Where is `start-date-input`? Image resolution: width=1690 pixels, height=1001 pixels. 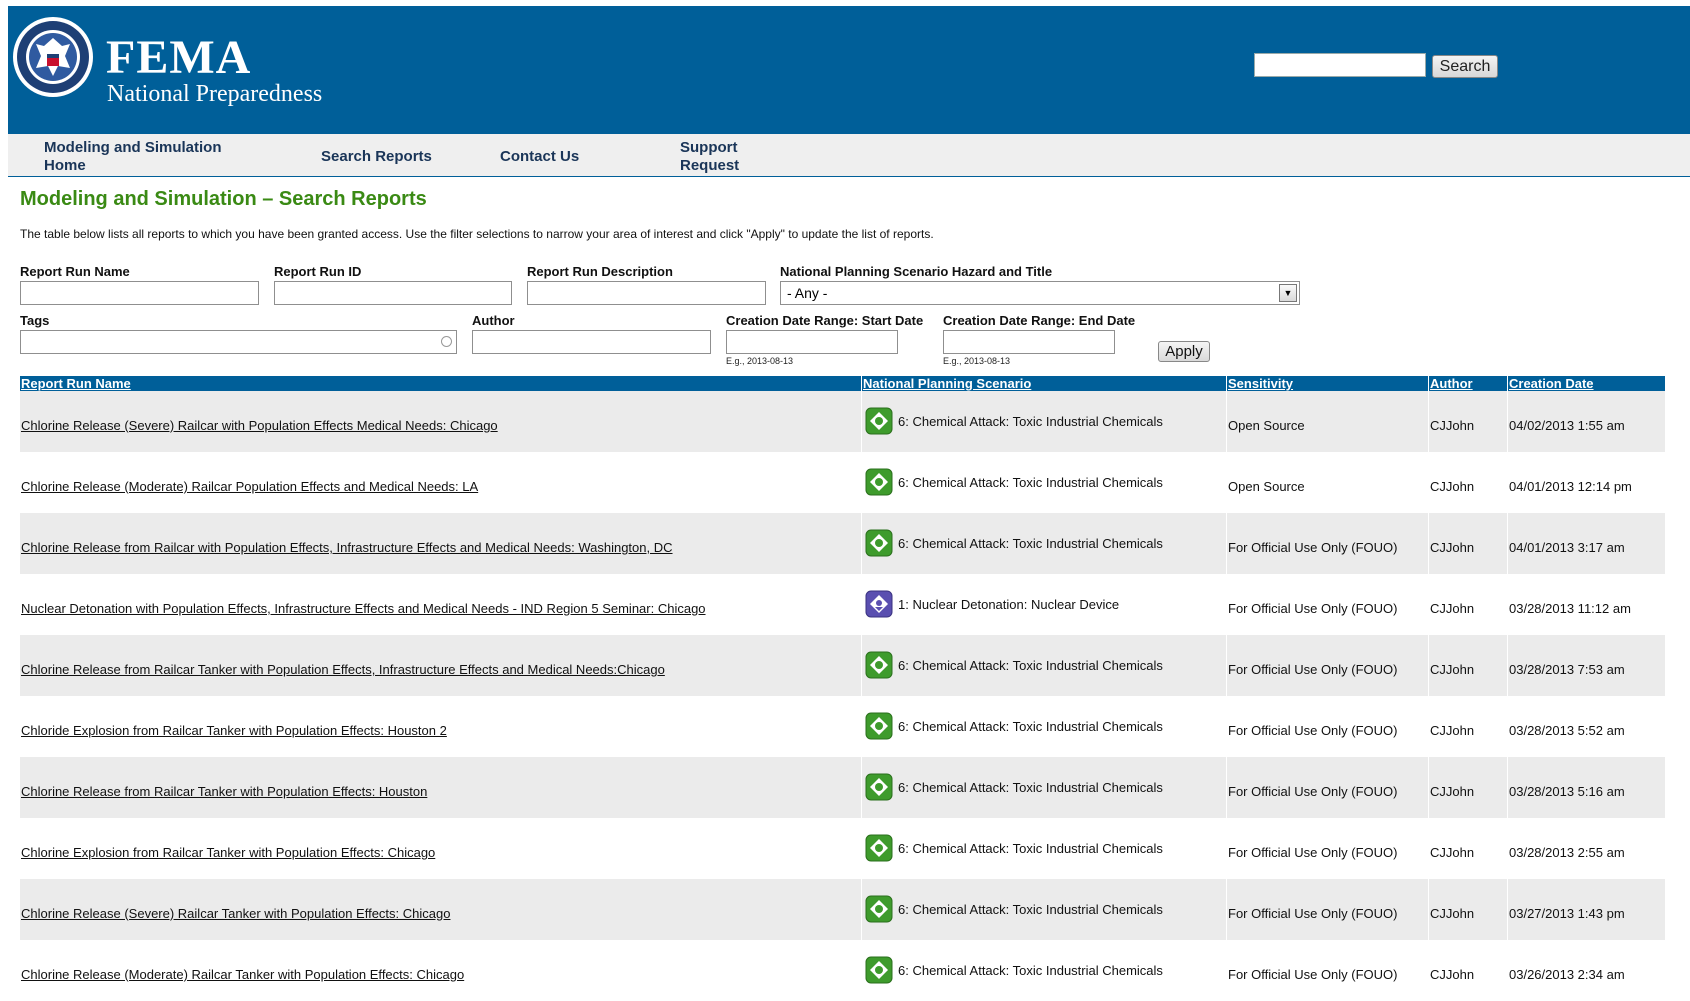 start-date-input is located at coordinates (812, 342).